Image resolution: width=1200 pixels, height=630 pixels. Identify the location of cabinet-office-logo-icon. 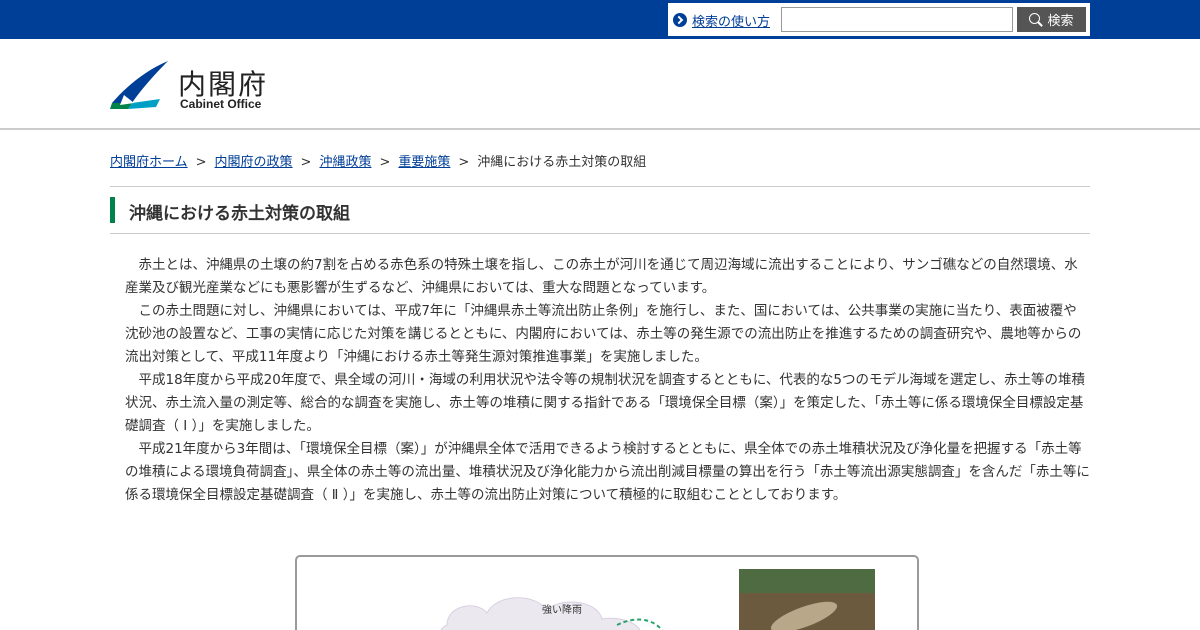
(140, 85).